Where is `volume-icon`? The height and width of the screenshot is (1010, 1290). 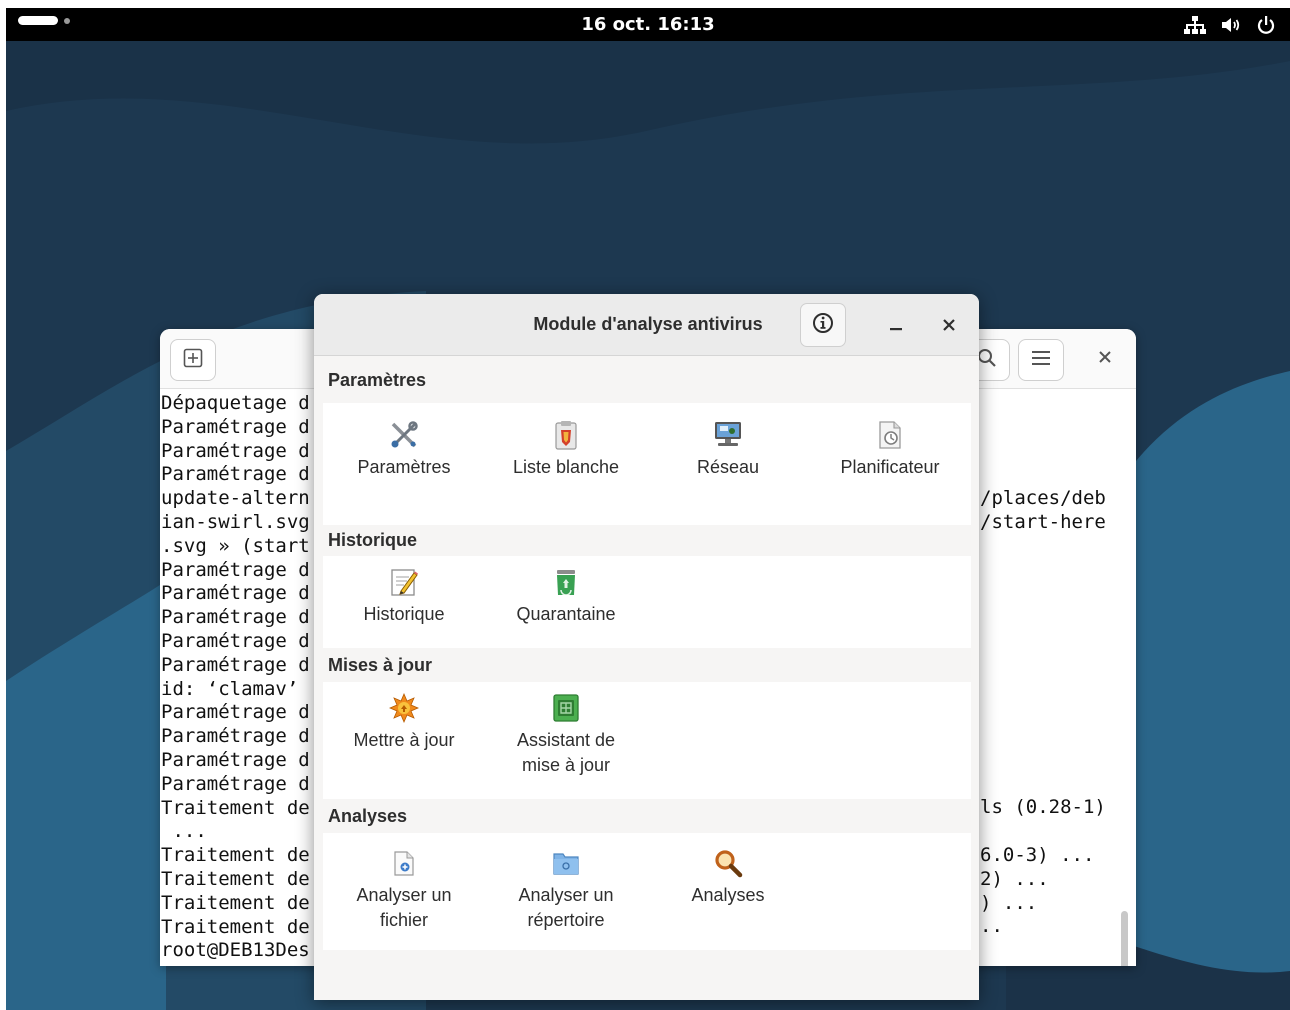
volume-icon is located at coordinates (1231, 25).